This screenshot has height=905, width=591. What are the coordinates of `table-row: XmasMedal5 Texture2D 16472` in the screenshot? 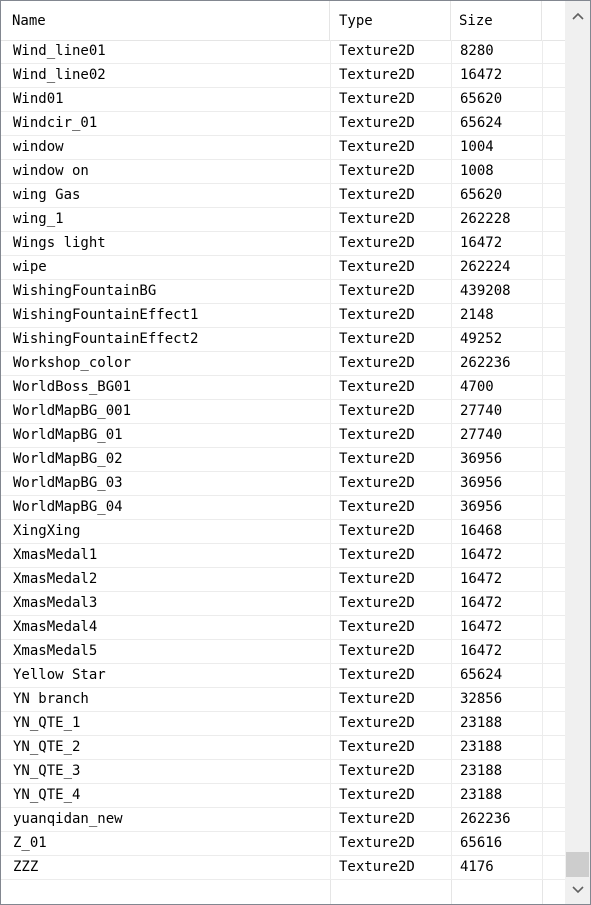 It's located at (283, 652).